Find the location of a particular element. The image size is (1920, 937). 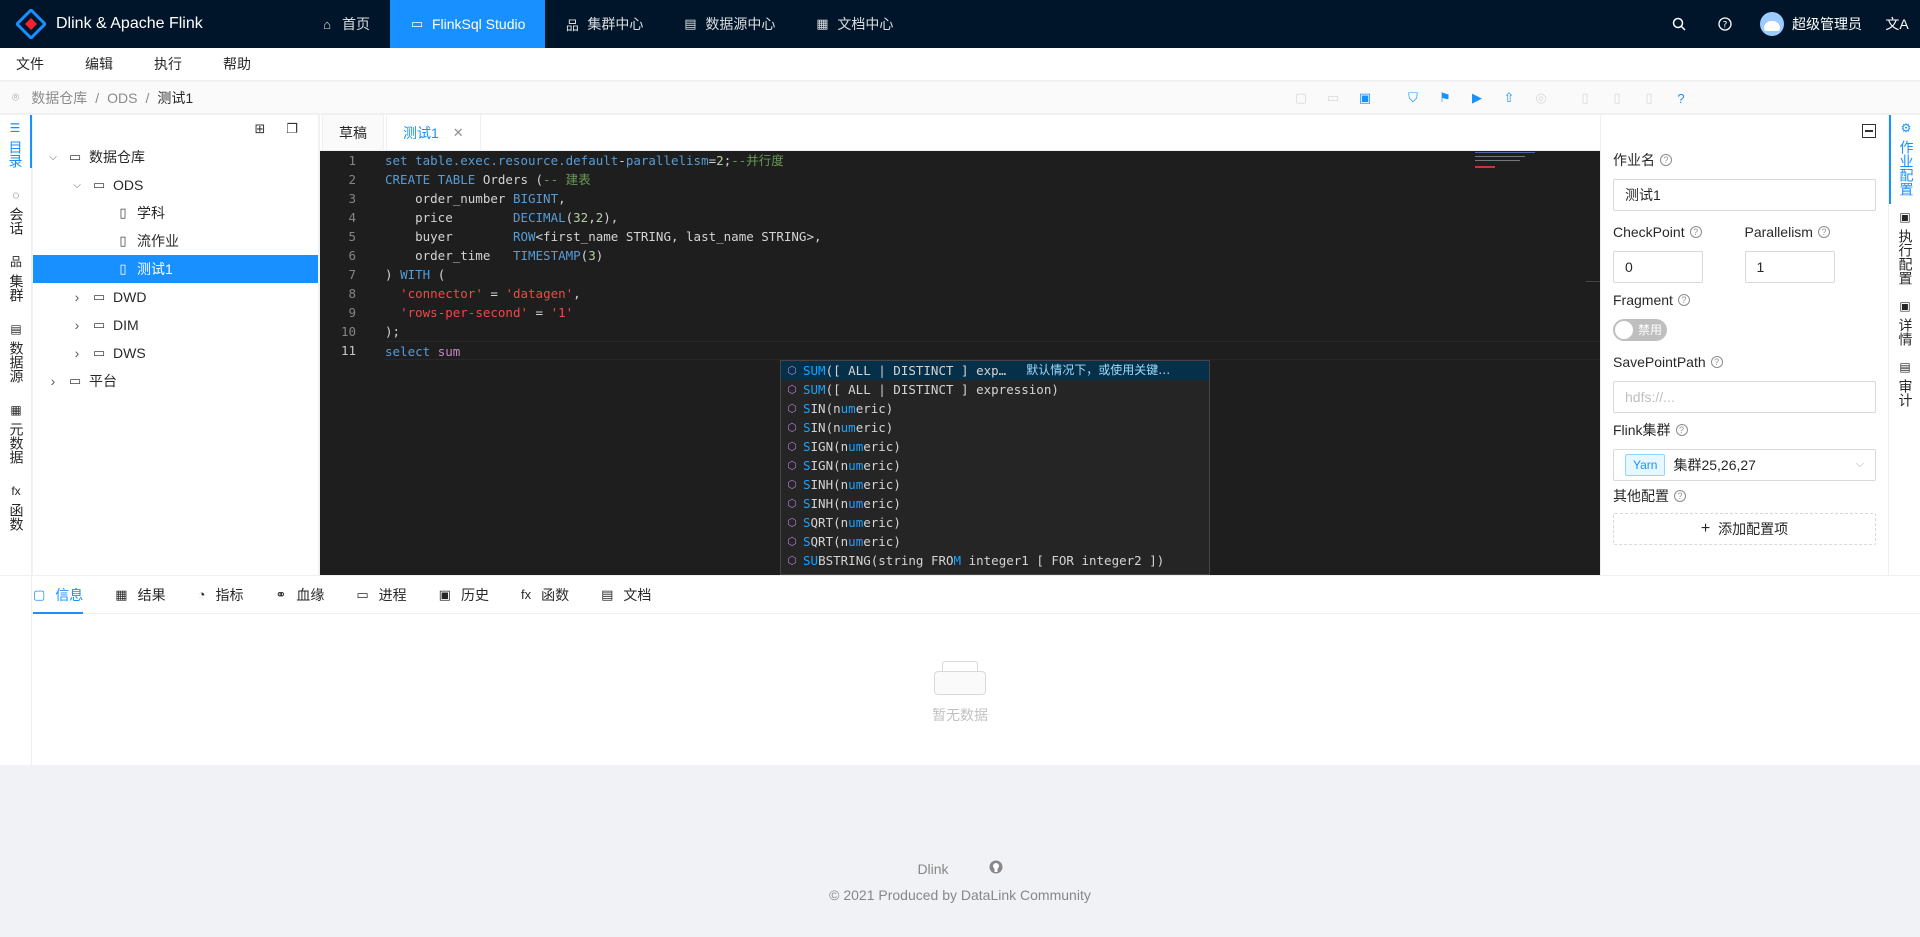

menu-item: 文件 is located at coordinates (29, 64).